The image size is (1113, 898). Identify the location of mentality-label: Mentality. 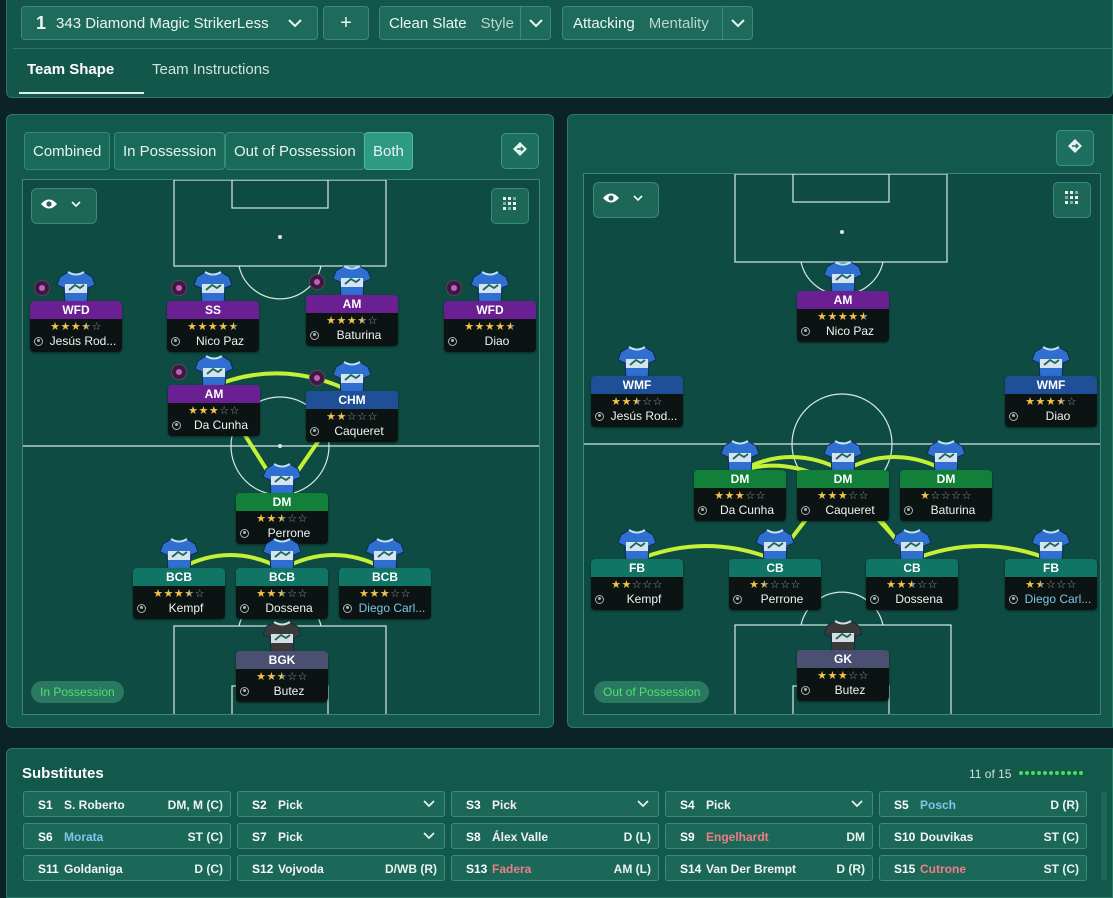
(678, 23).